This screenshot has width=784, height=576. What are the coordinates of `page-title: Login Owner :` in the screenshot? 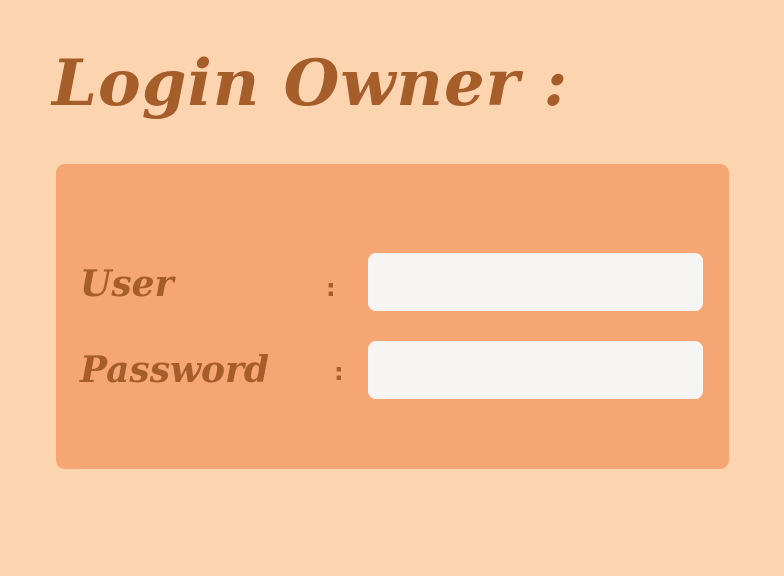 It's located at (310, 83).